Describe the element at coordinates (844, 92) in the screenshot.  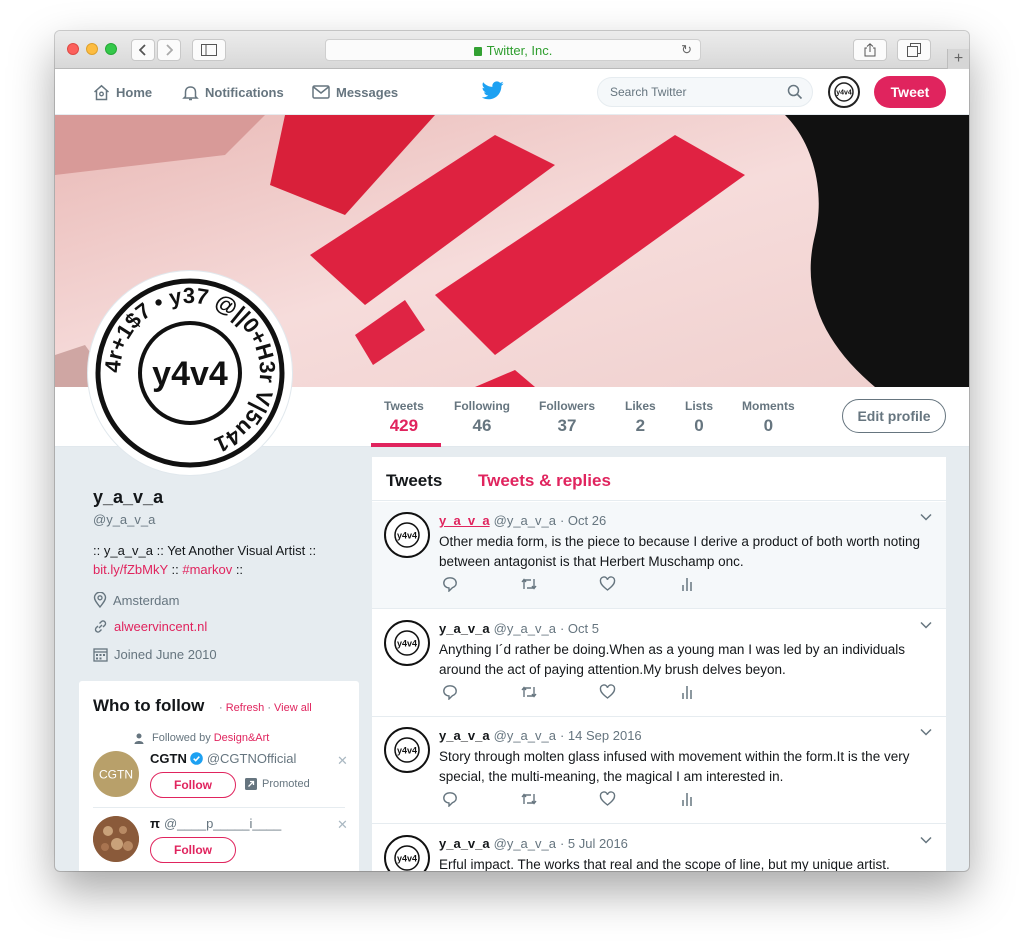
I see `account-avatar: y4v4` at that location.